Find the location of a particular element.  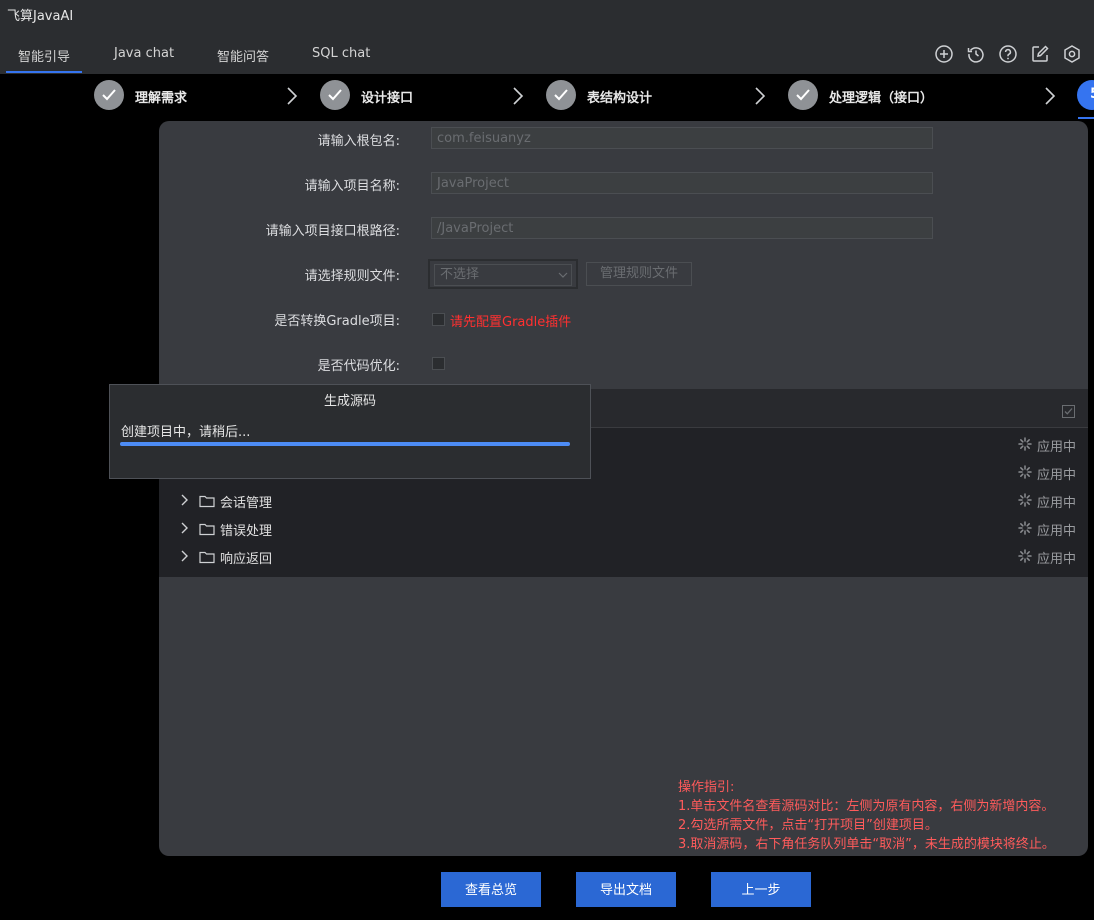

step-1-check-icon is located at coordinates (109, 95).